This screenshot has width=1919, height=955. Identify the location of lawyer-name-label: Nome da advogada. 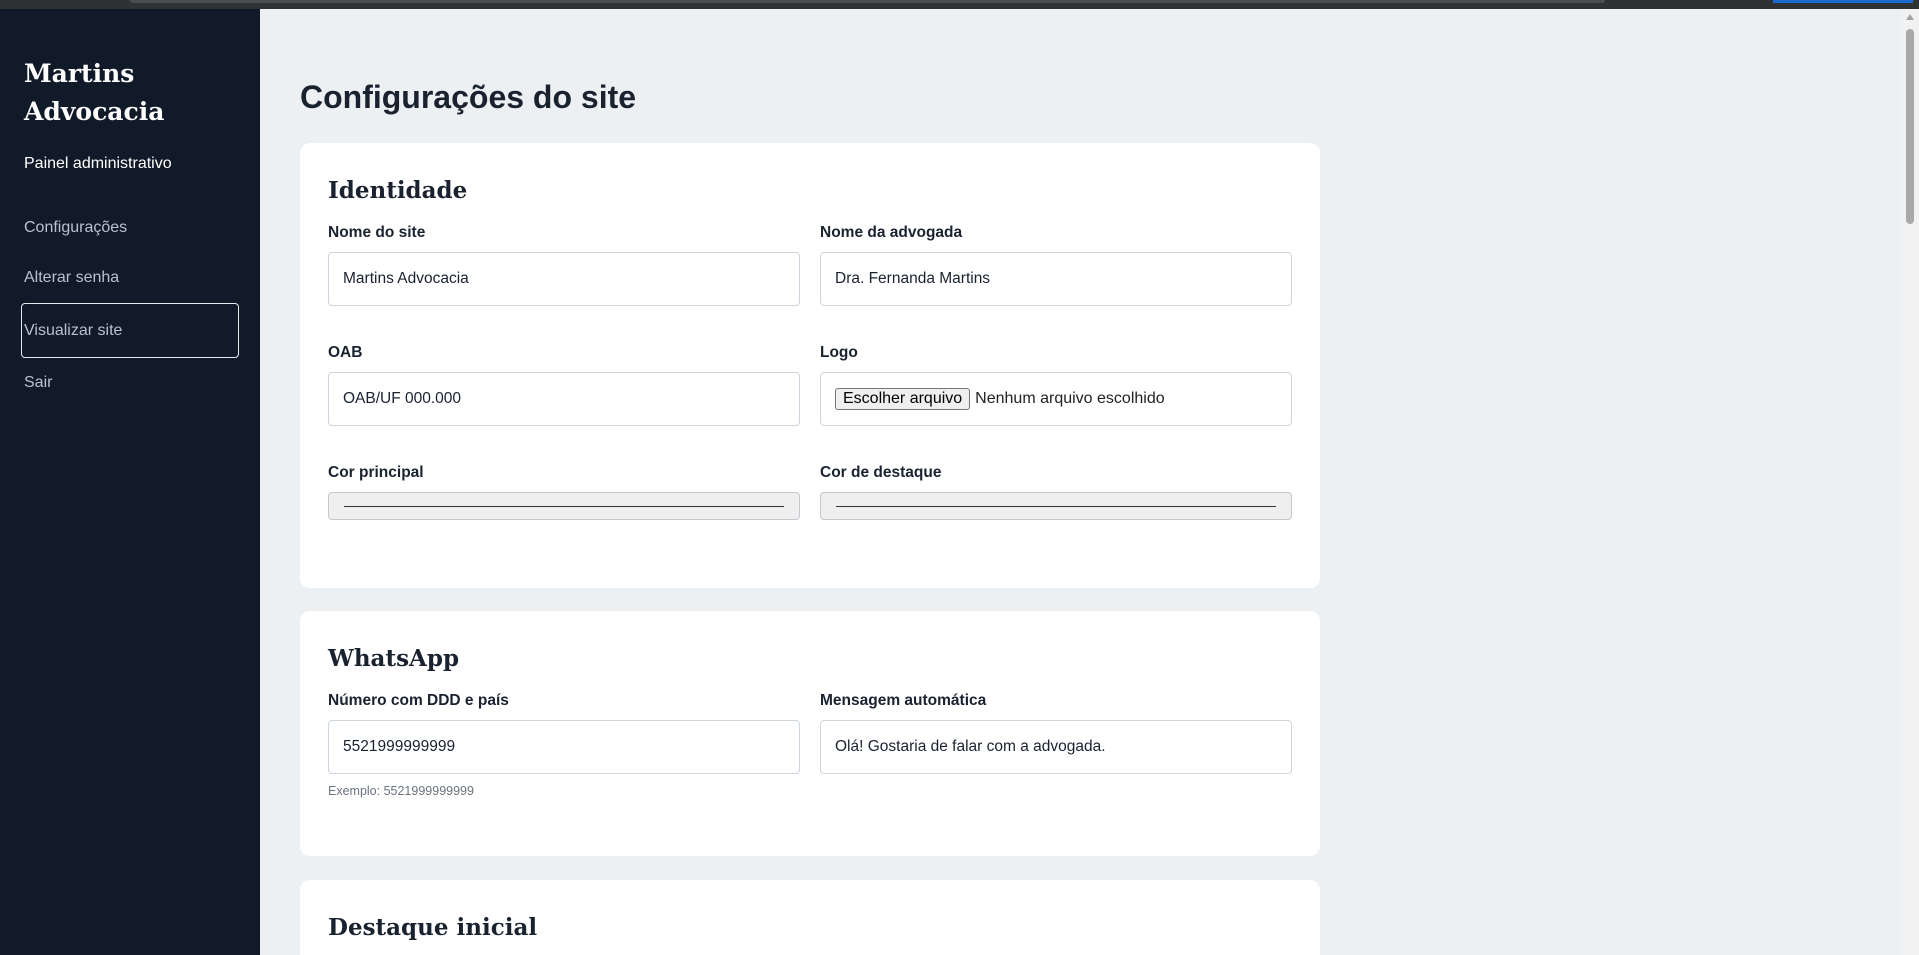
(891, 232).